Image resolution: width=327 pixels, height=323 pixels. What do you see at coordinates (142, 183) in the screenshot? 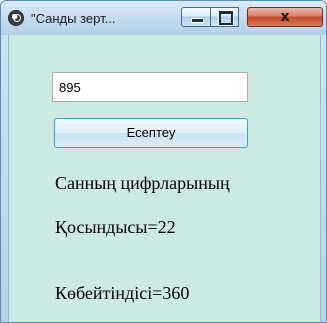
I see `digits-heading-label: Санның цифрларының` at bounding box center [142, 183].